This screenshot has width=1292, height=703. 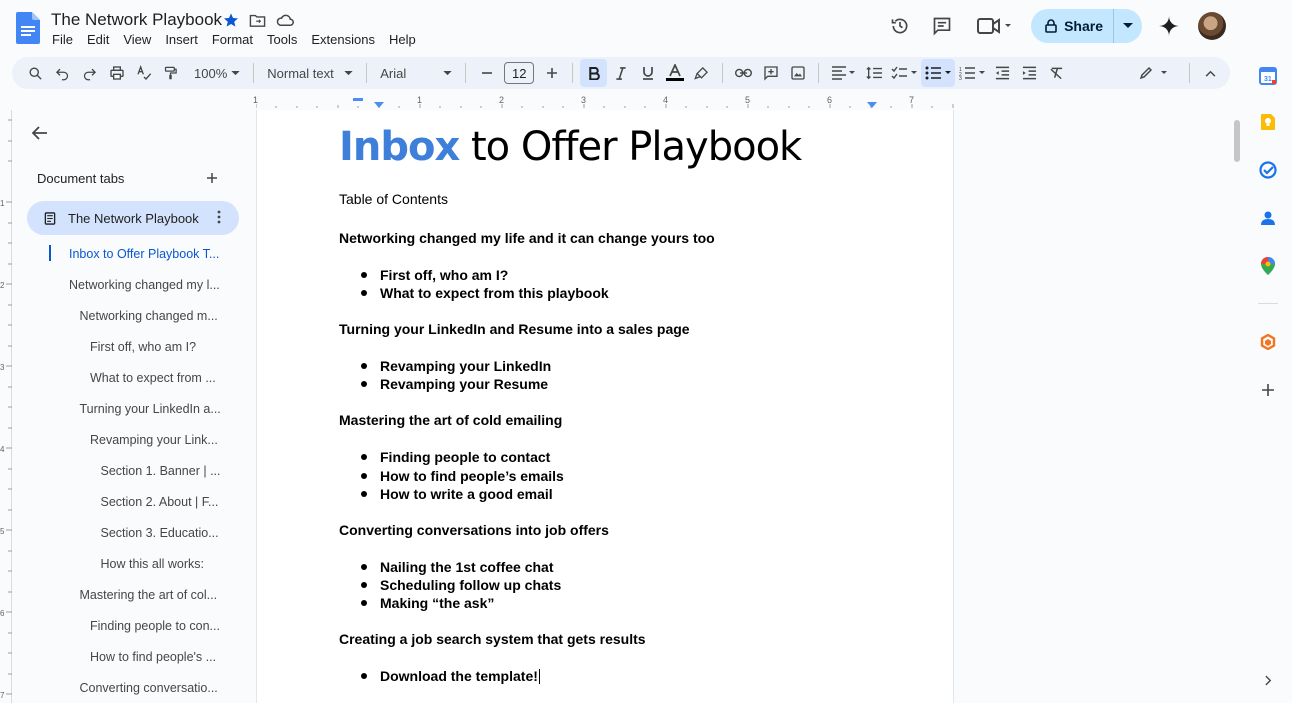 I want to click on toc-section-heading: Mastering the art of cold emailing, so click(x=450, y=420).